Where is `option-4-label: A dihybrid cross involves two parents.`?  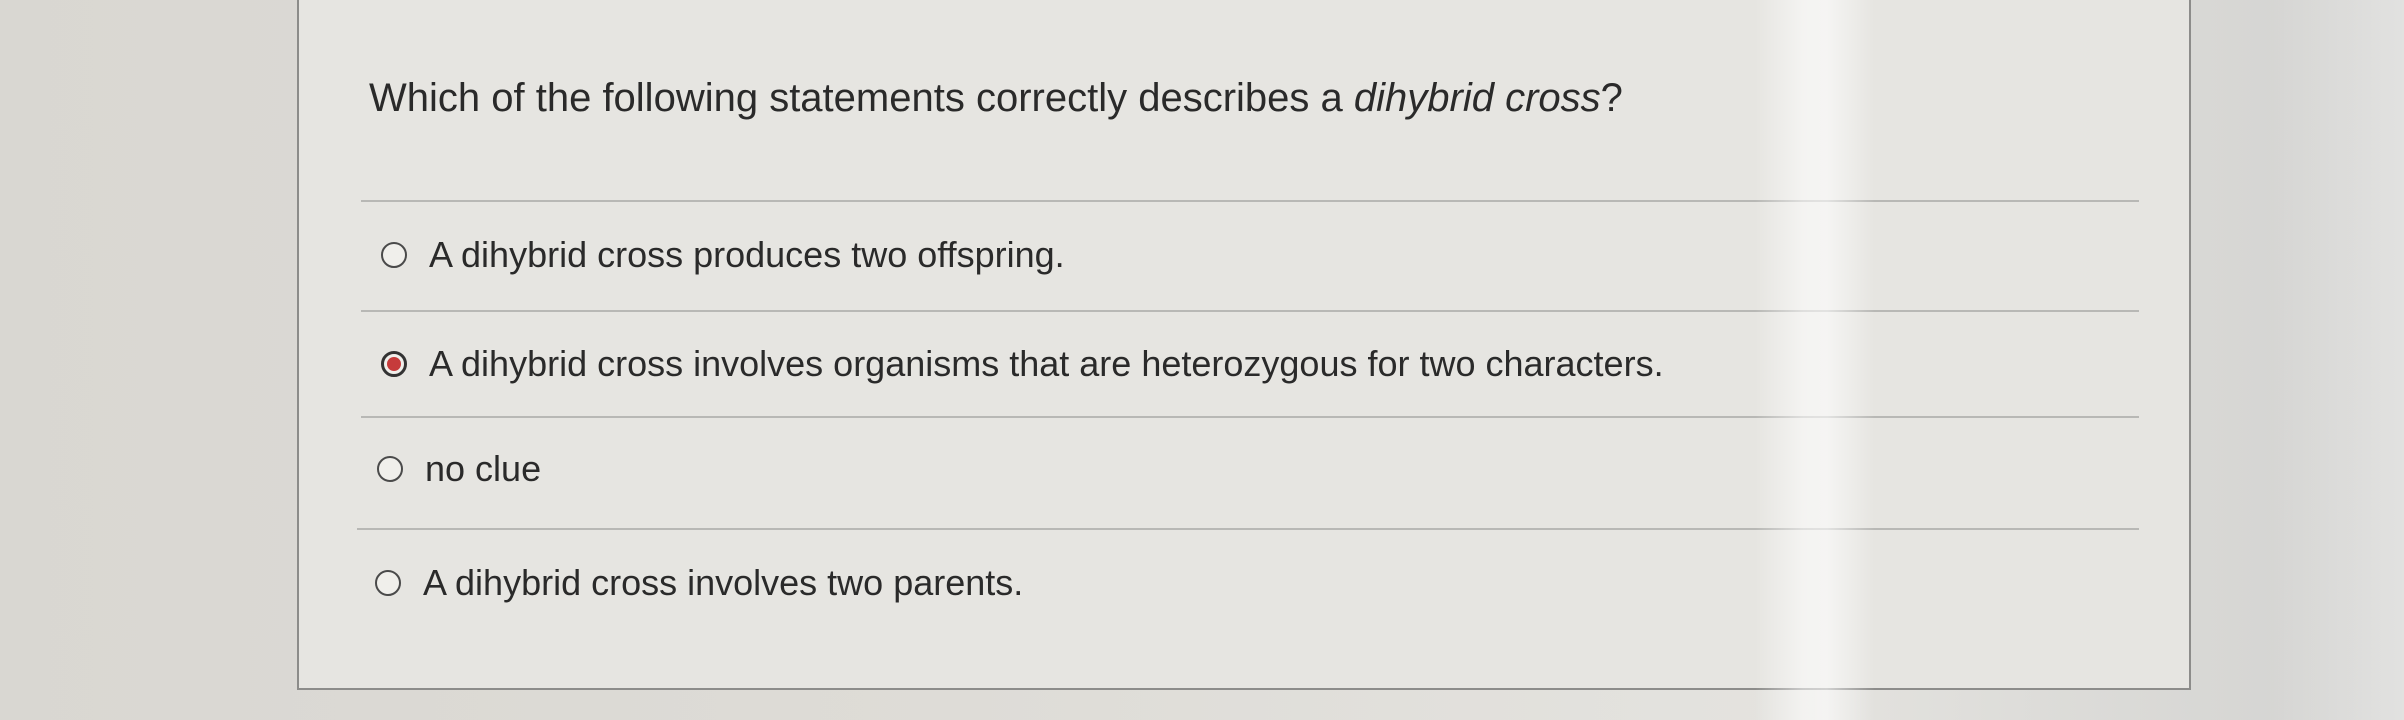 option-4-label: A dihybrid cross involves two parents. is located at coordinates (723, 582).